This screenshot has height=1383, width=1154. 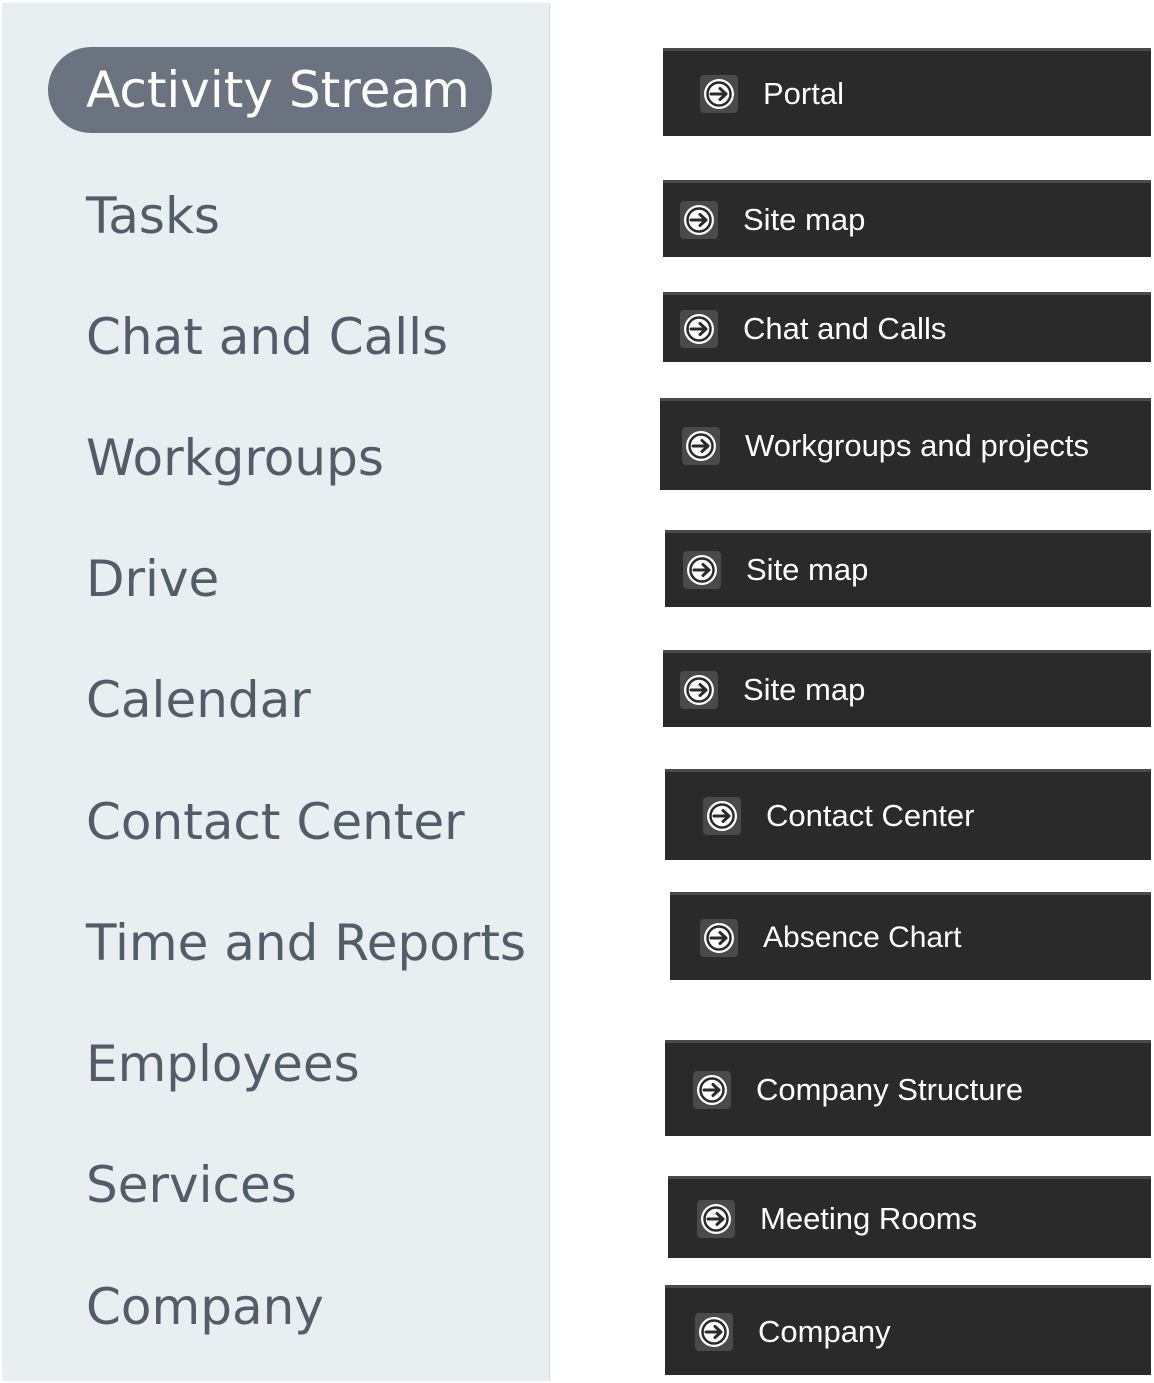 What do you see at coordinates (198, 700) in the screenshot?
I see `sidebar-item-calendar: Calendar` at bounding box center [198, 700].